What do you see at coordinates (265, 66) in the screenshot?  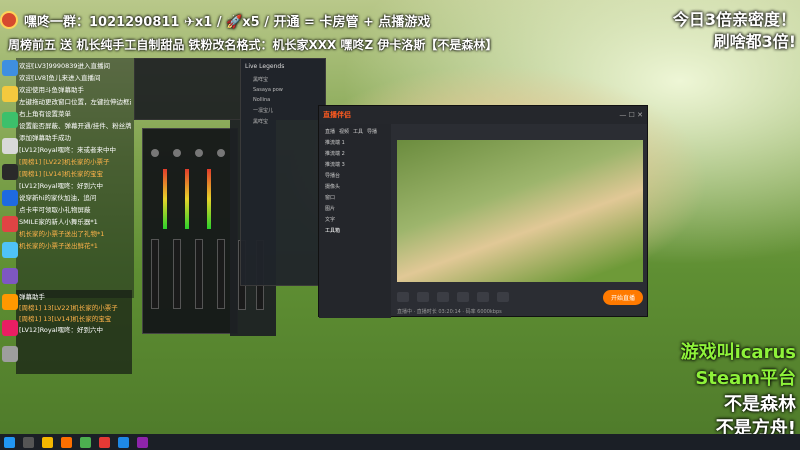 I see `viewer-list-title: Live Legends` at bounding box center [265, 66].